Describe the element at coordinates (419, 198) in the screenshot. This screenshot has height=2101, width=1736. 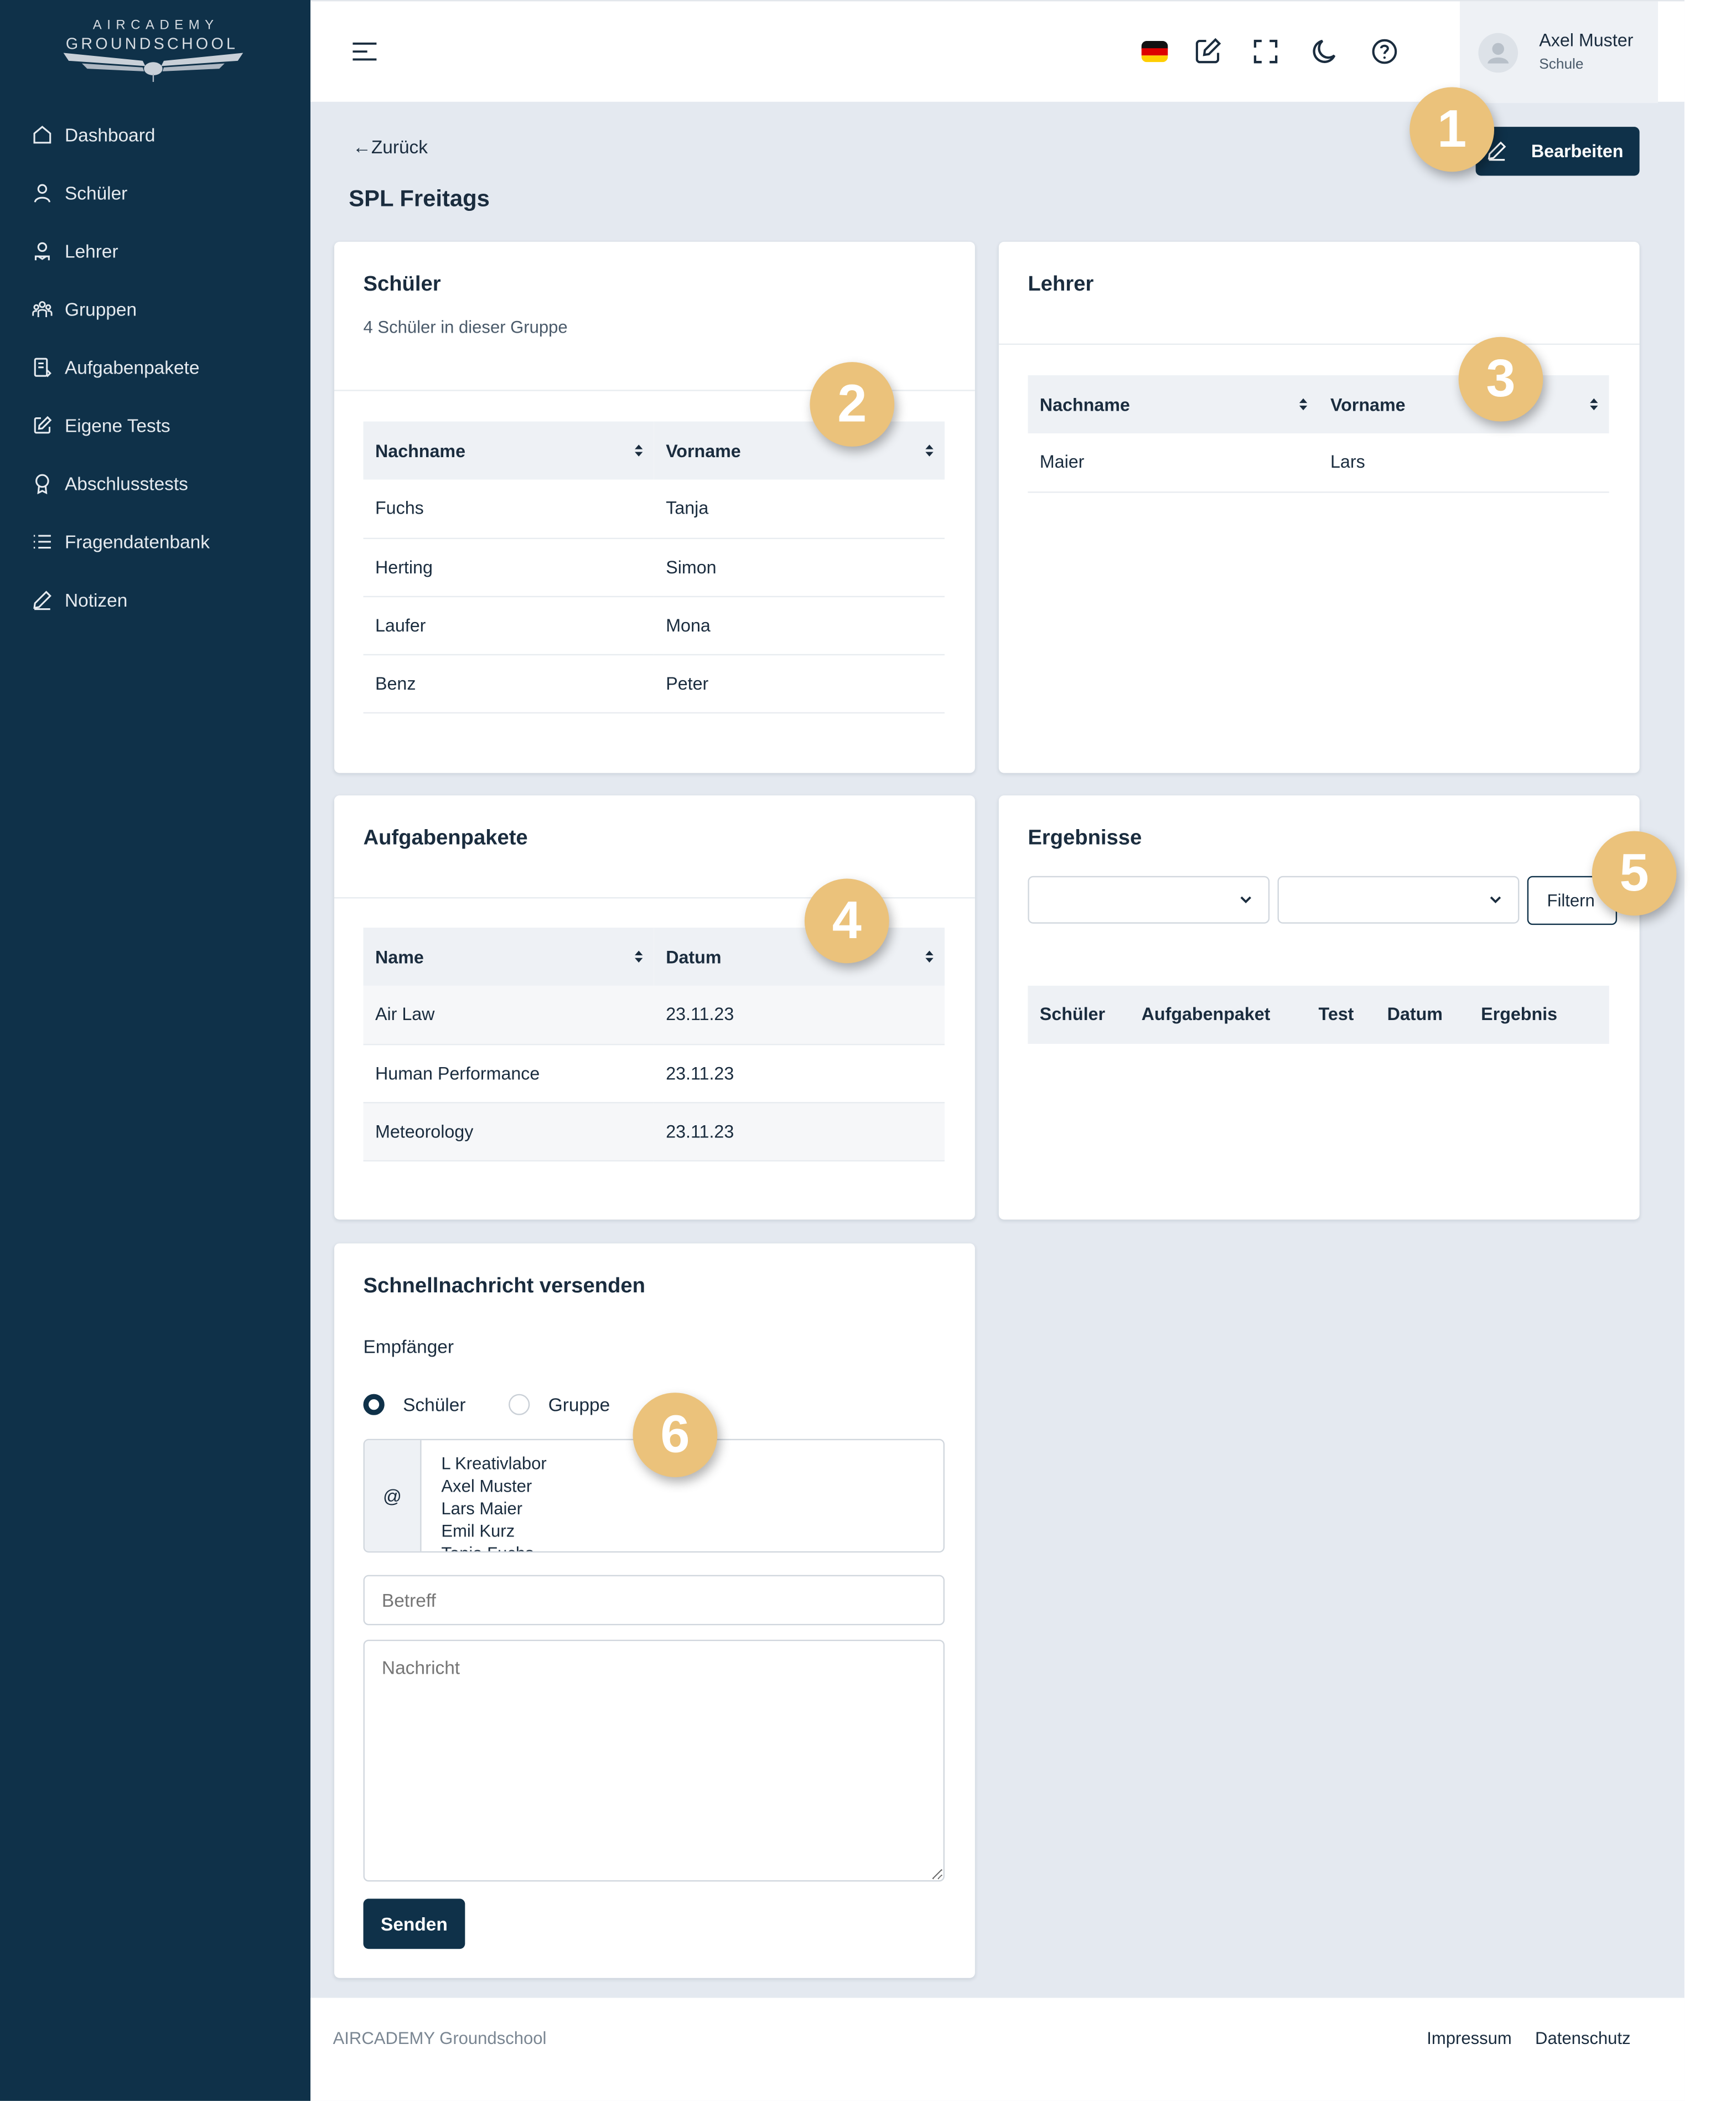
I see `page-title: SPL Freitags` at that location.